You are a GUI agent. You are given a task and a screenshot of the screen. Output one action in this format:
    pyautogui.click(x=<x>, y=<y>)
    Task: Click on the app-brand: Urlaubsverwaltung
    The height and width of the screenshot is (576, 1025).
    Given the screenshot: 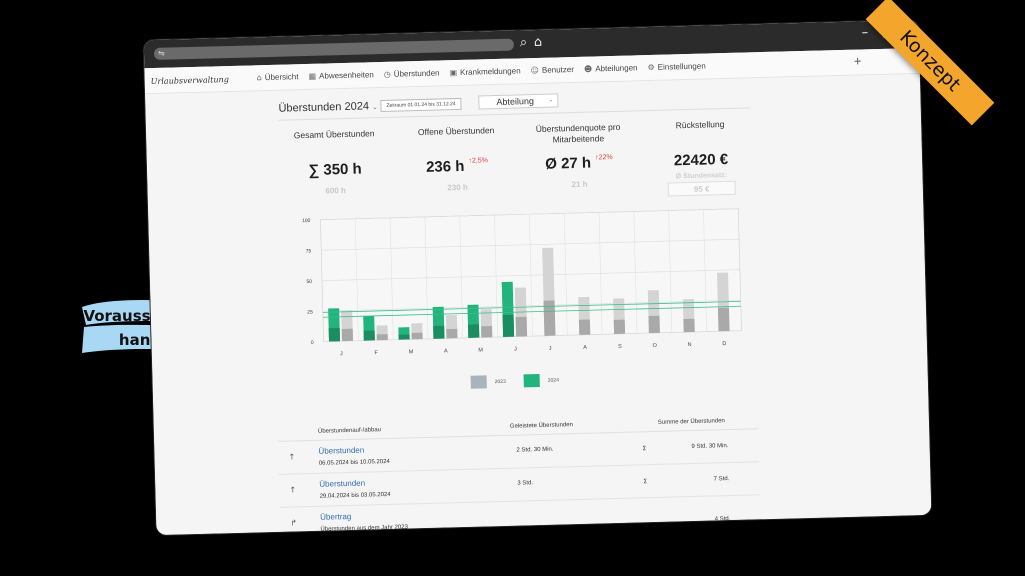 What is the action you would take?
    pyautogui.click(x=190, y=80)
    